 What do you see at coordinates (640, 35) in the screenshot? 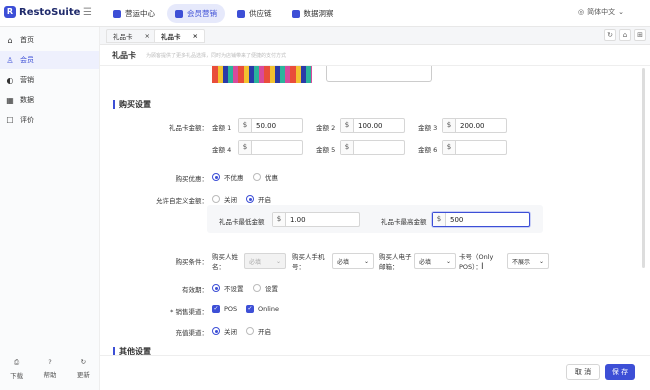
I see `grid-icon: ⊞` at bounding box center [640, 35].